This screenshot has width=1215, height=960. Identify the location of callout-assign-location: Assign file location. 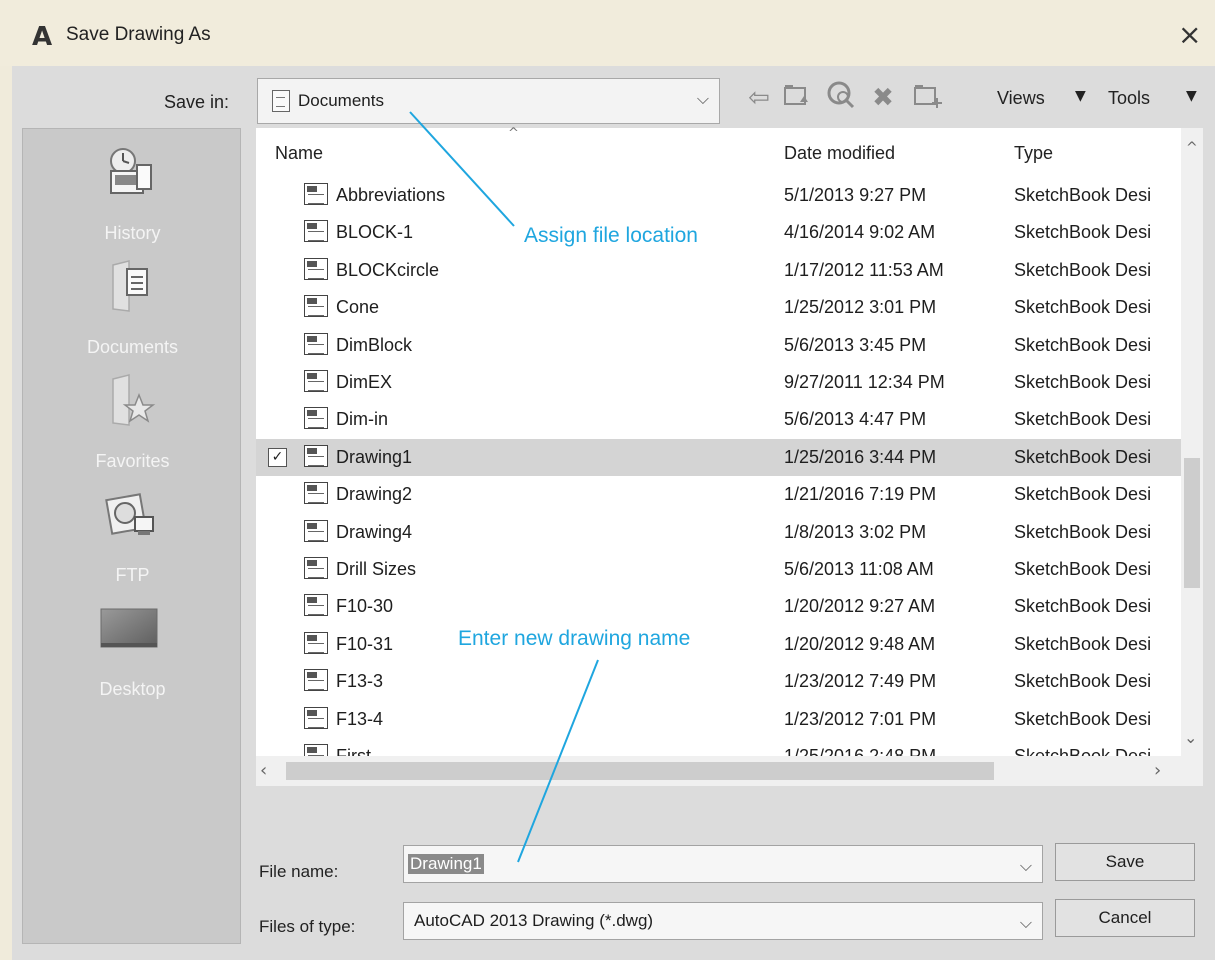
(611, 235).